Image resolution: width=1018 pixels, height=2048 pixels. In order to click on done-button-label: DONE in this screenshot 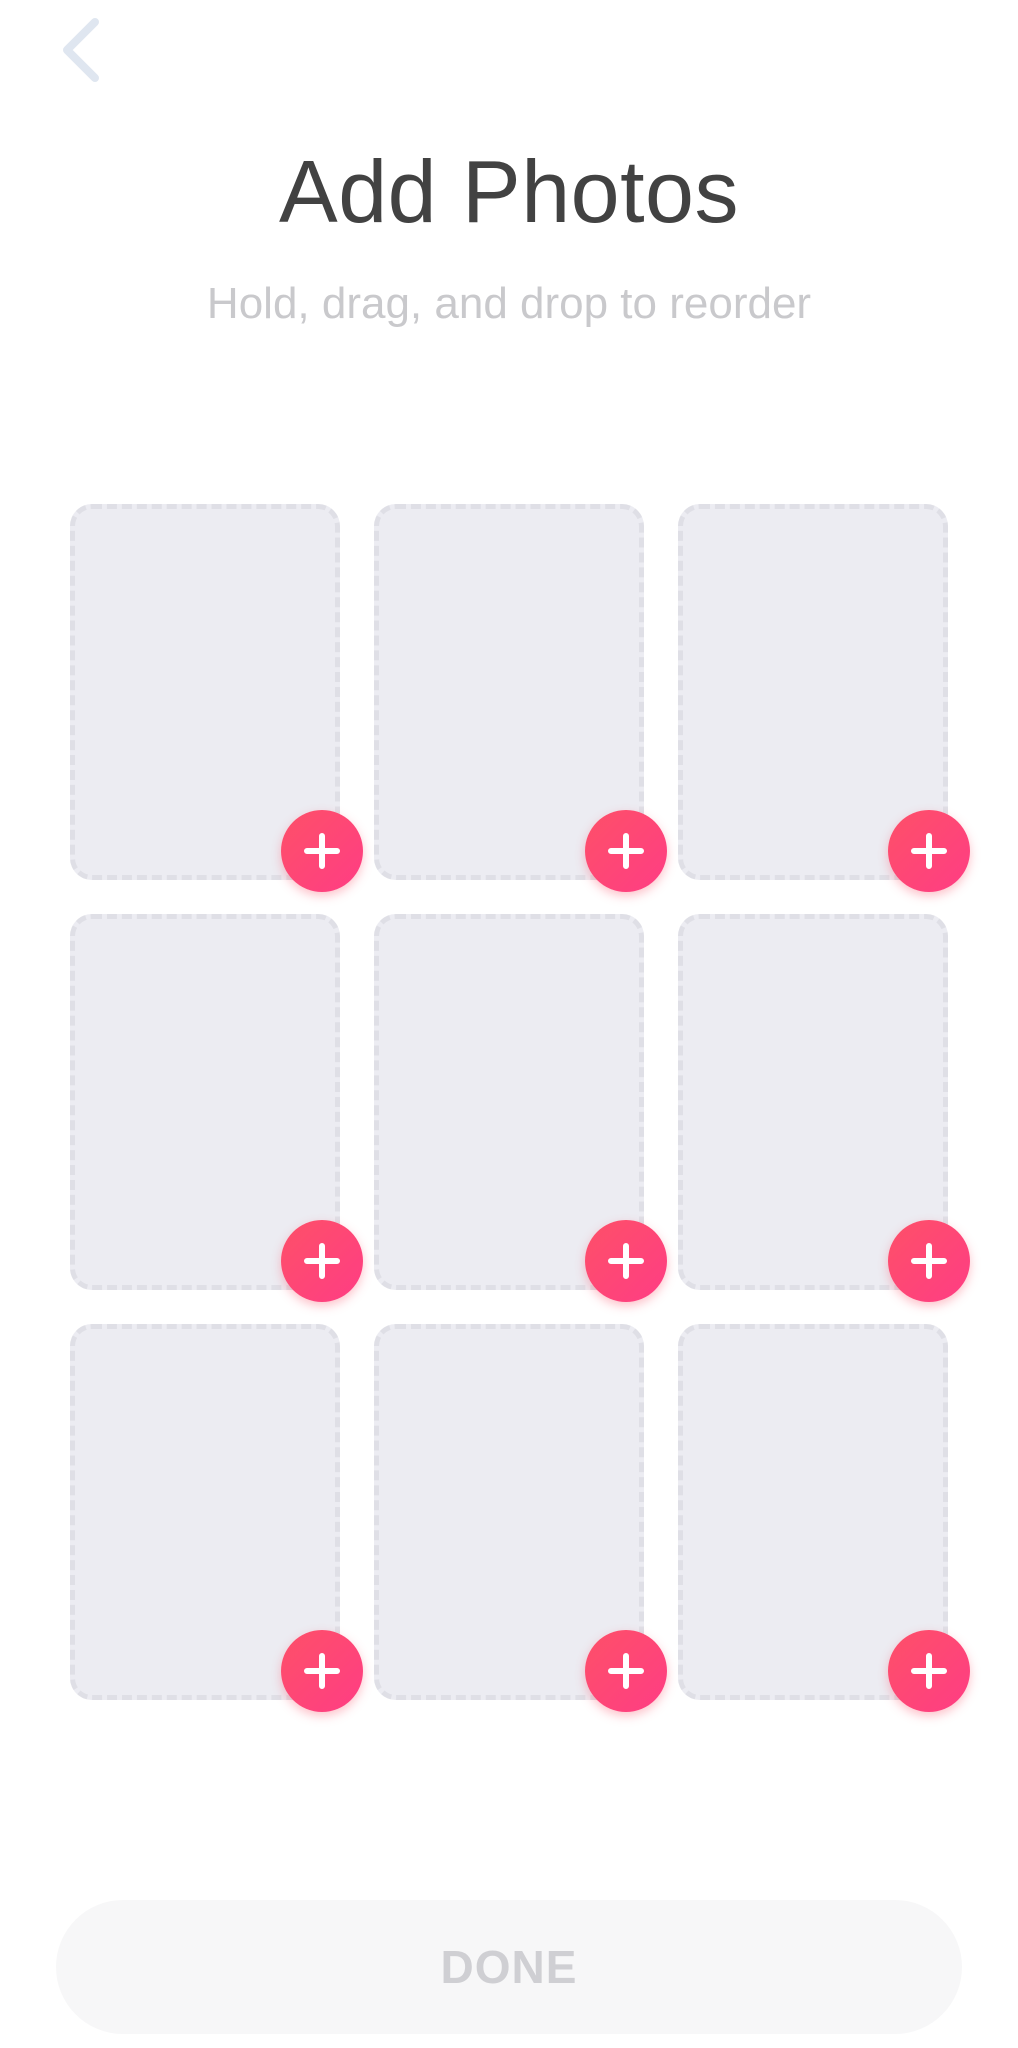, I will do `click(509, 1967)`.